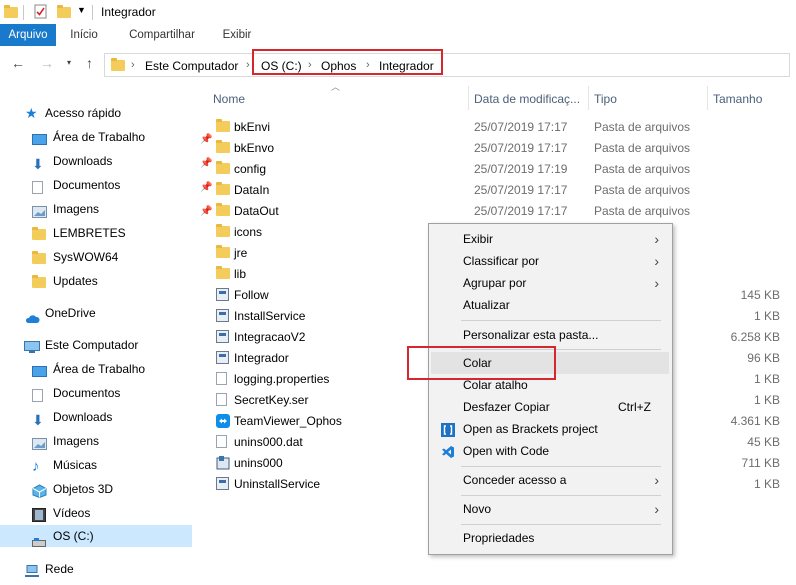 The image size is (796, 585). I want to click on file-size: 145 KB, so click(760, 295).